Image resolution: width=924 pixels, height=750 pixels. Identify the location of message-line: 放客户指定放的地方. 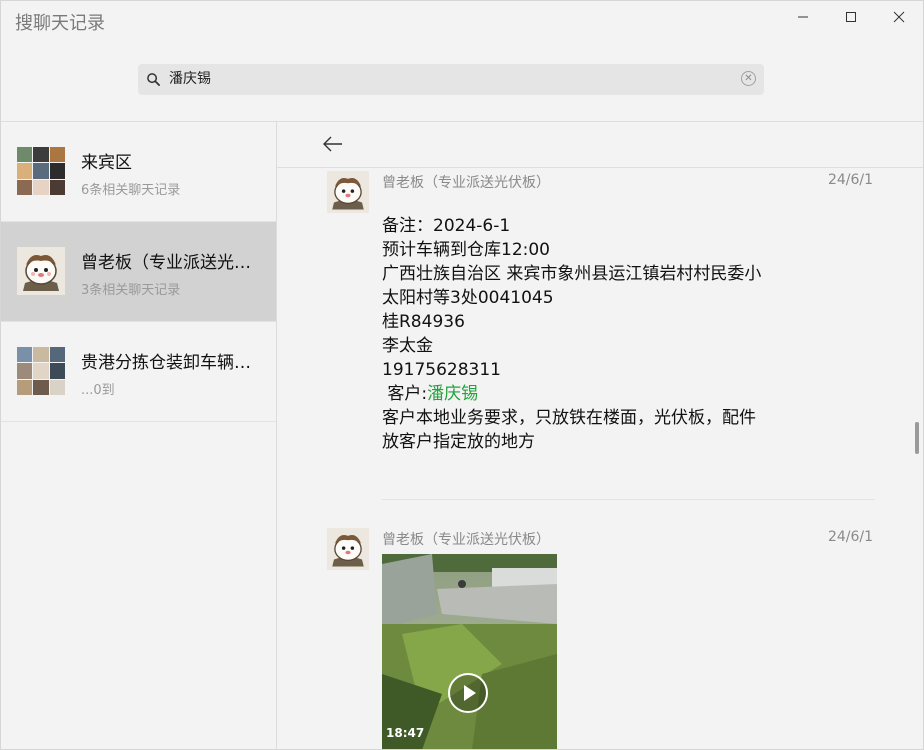
(458, 442).